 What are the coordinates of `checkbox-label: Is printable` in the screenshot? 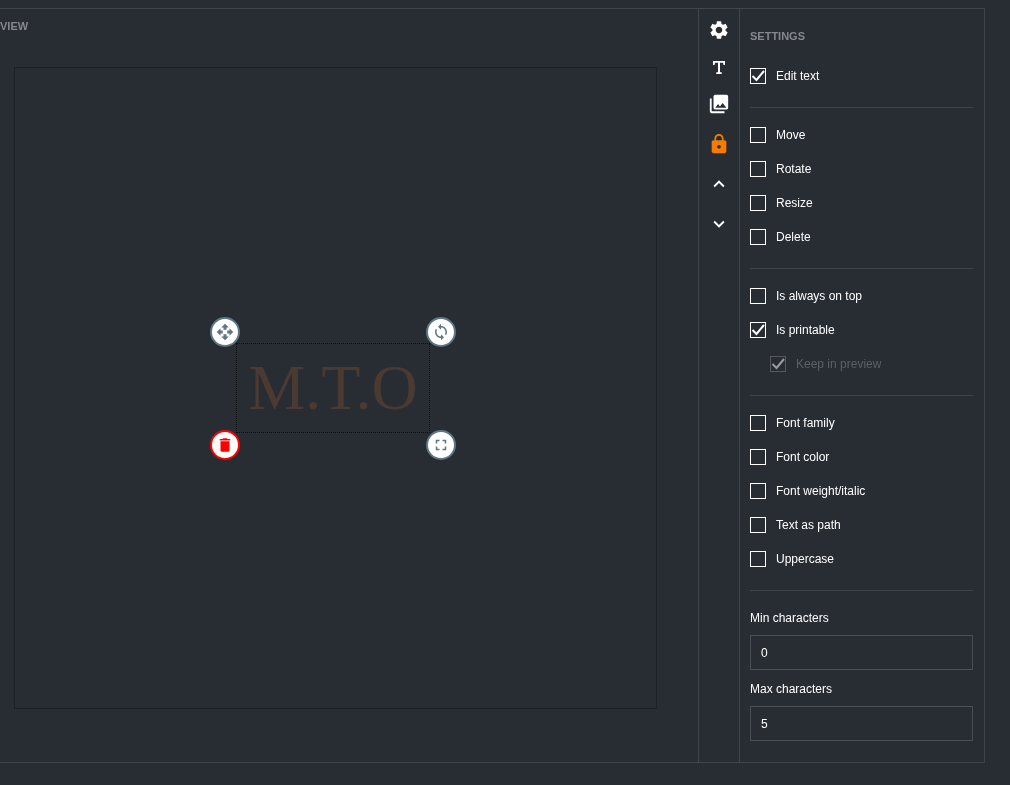 It's located at (805, 330).